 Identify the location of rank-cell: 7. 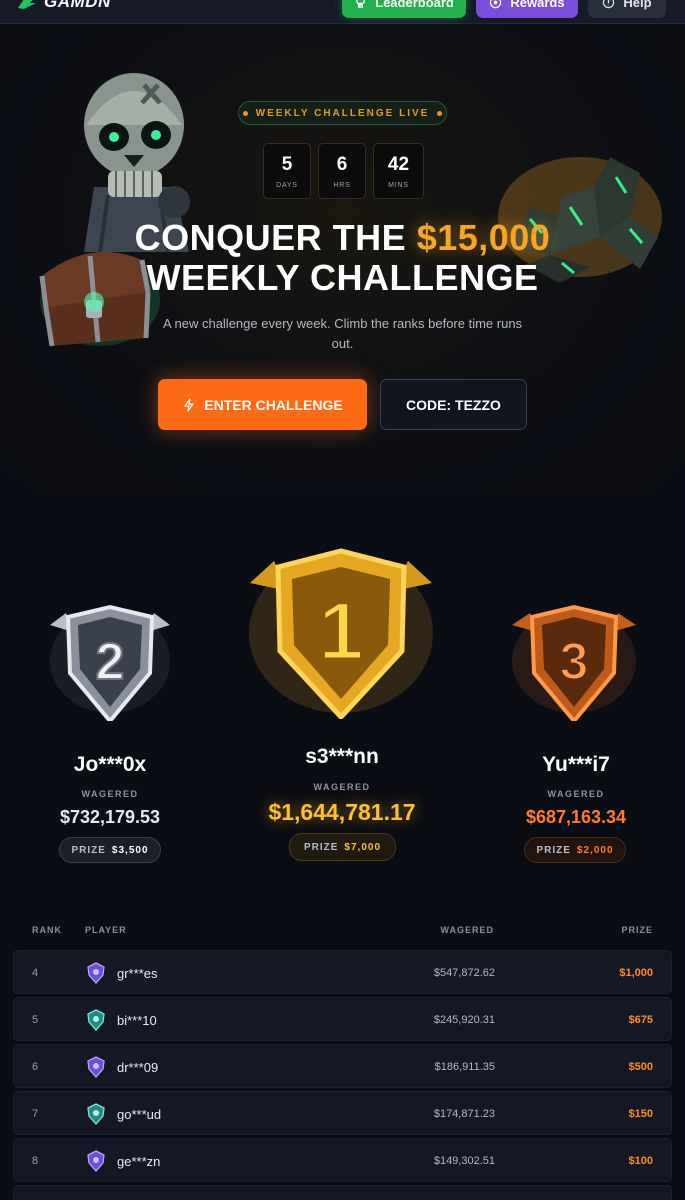
(35, 1114).